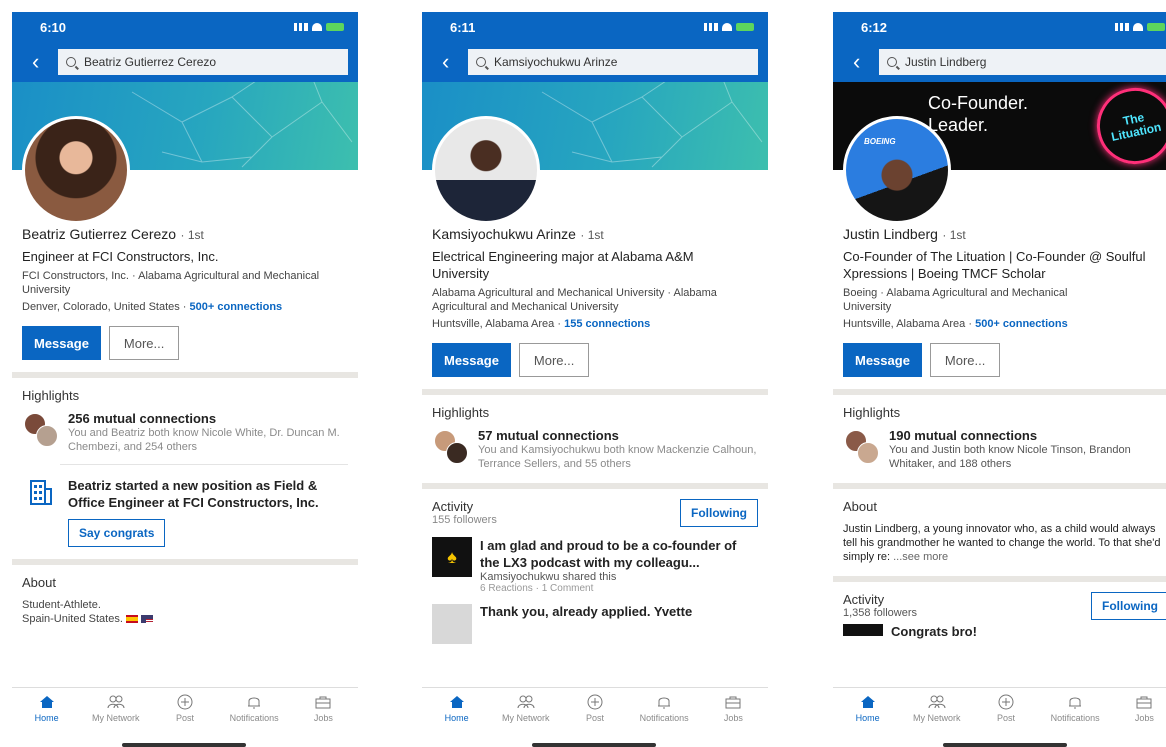 The height and width of the screenshot is (747, 1166). Describe the element at coordinates (185, 619) in the screenshot. I see `about-line-2-wrap: Spain-United States.` at that location.